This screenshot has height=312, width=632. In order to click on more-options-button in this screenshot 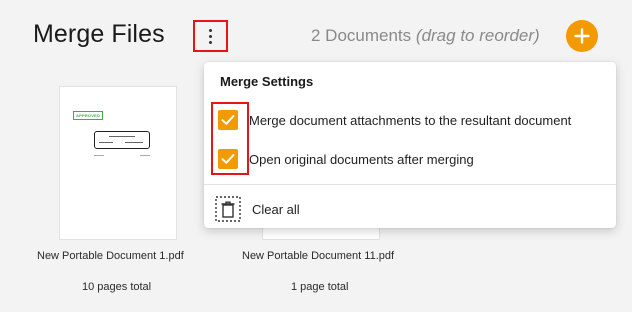, I will do `click(210, 36)`.